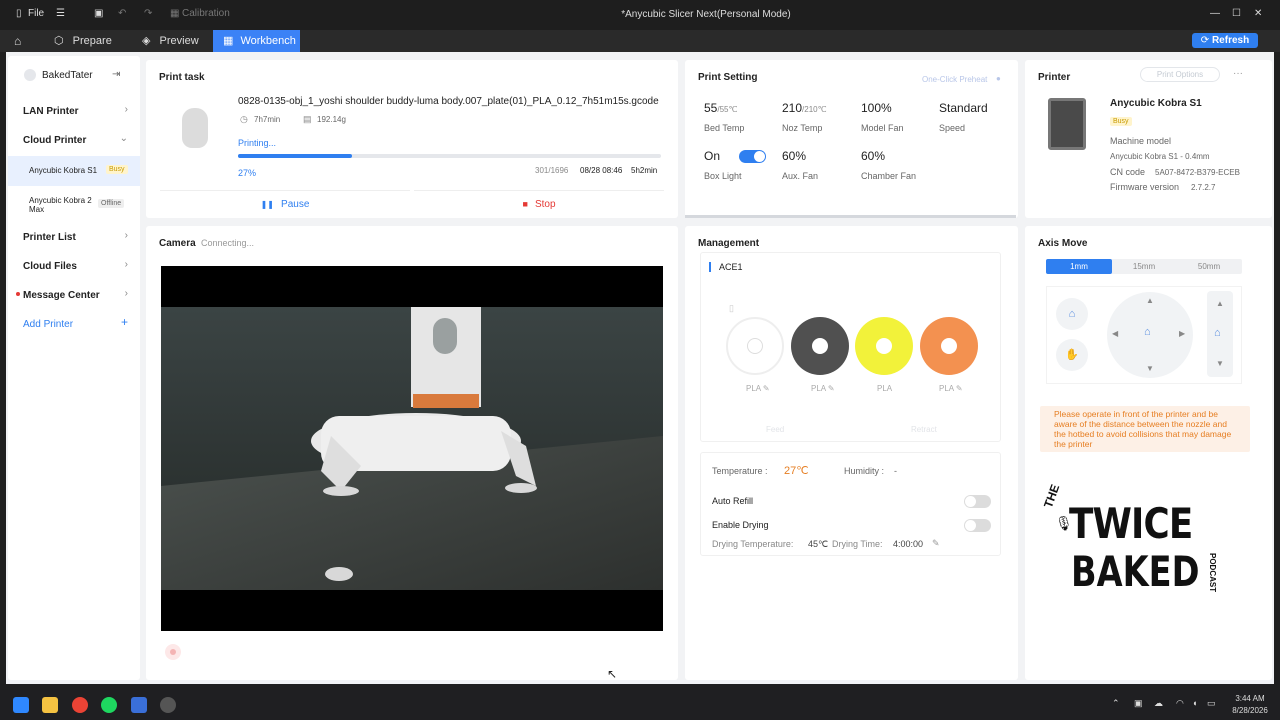 Image resolution: width=1280 pixels, height=720 pixels. What do you see at coordinates (850, 216) in the screenshot?
I see `scroll-indicator` at bounding box center [850, 216].